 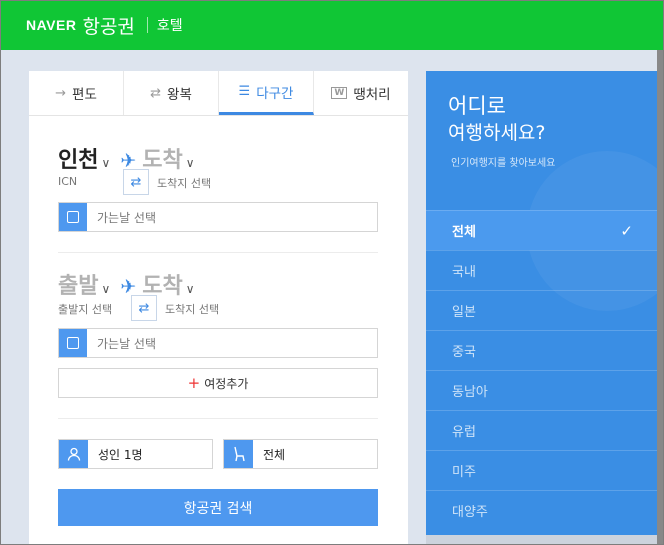 I want to click on region-item-japan: 일본, so click(x=541, y=310).